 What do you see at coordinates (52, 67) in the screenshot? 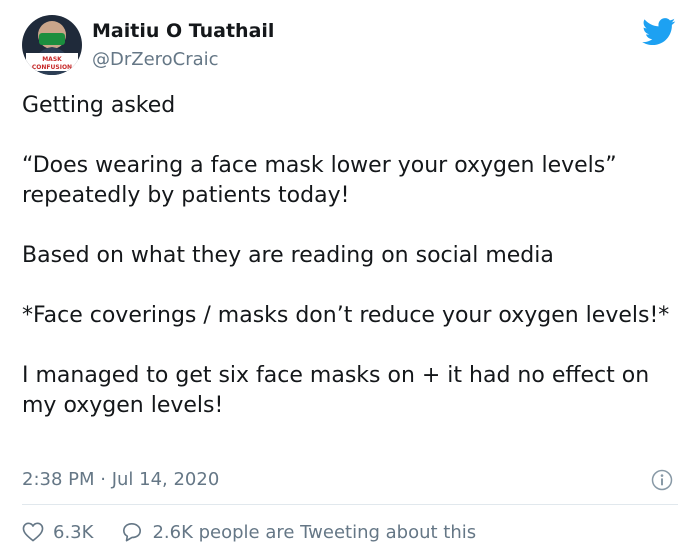
I see `svg-text: CONFUSION` at bounding box center [52, 67].